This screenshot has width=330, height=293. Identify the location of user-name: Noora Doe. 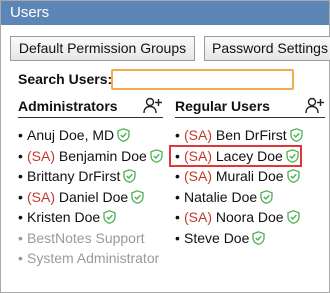
(249, 217).